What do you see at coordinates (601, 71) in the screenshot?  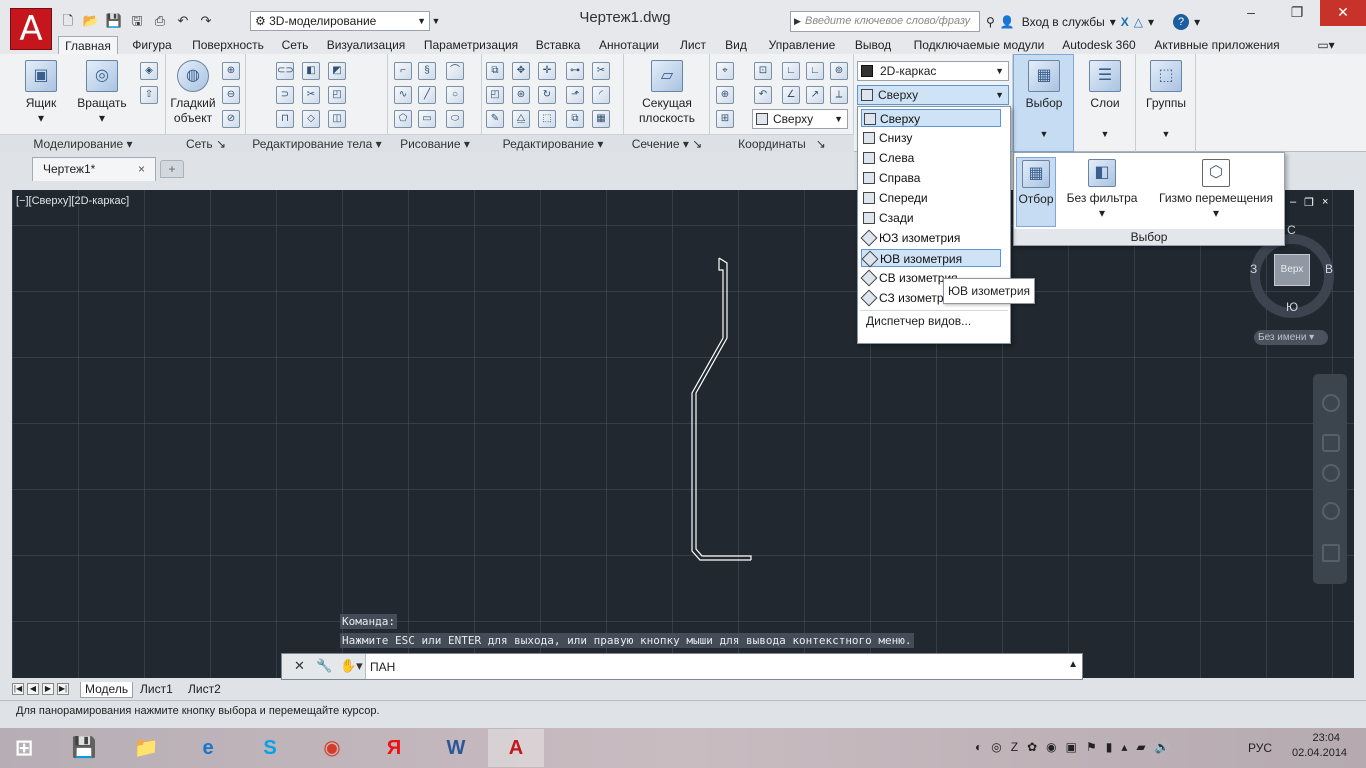 I see `trim-icon: ✂` at bounding box center [601, 71].